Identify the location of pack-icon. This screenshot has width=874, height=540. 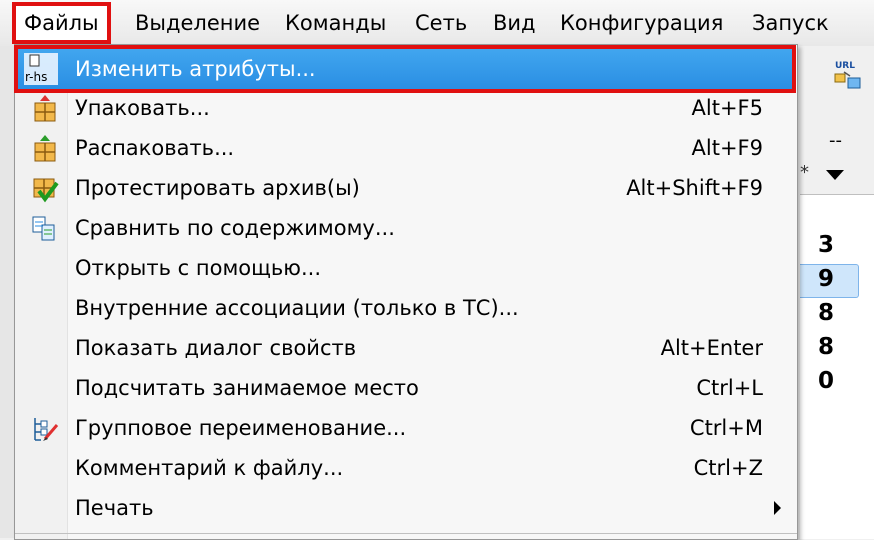
(45, 109).